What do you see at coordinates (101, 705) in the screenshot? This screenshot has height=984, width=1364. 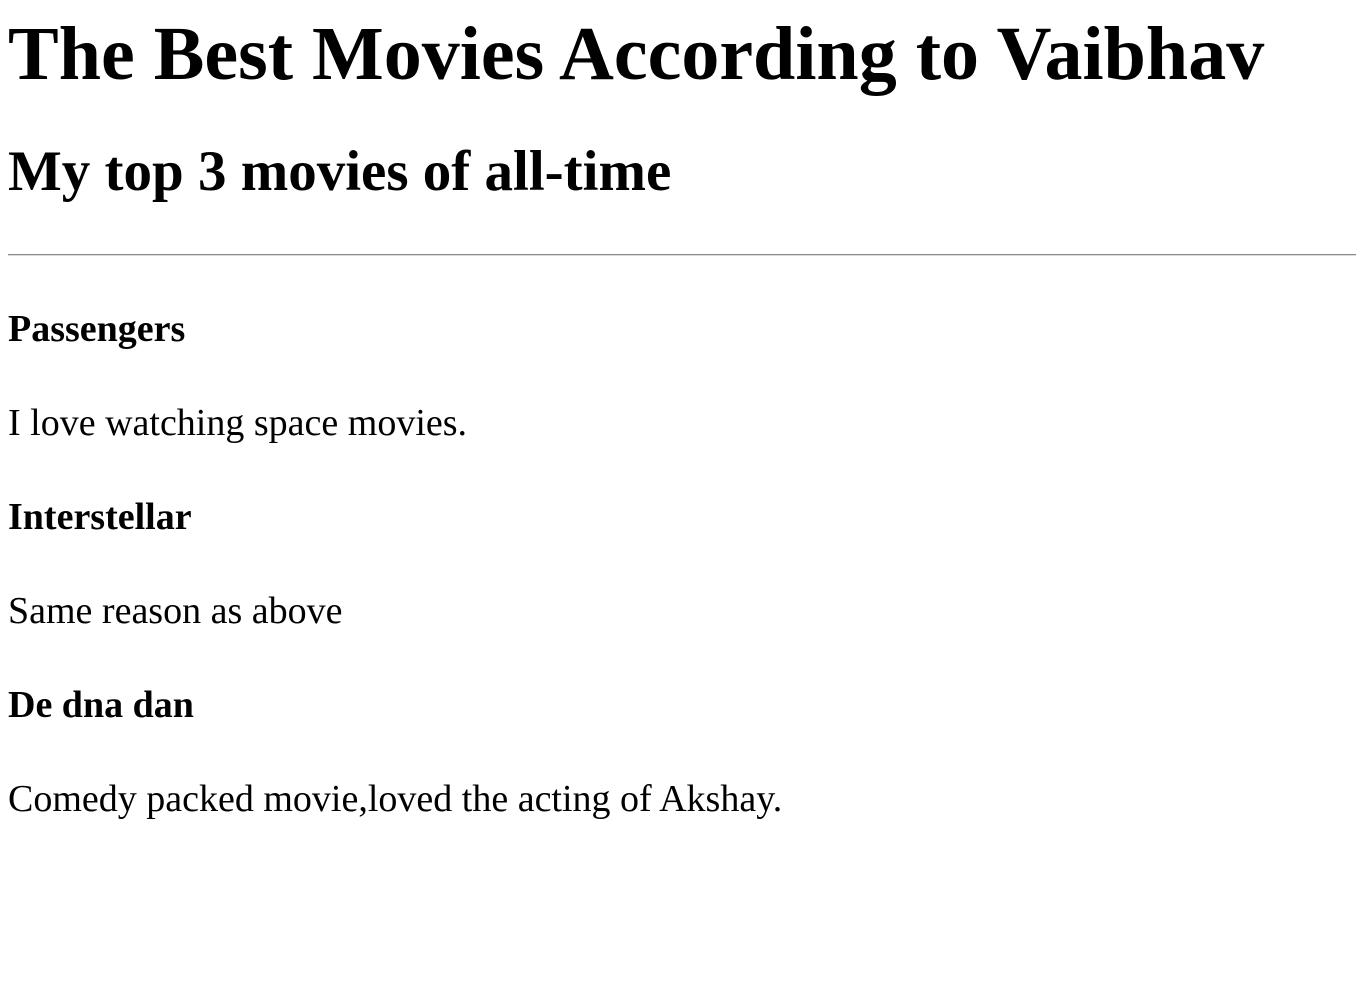 I see `movie-title: De dna dan` at bounding box center [101, 705].